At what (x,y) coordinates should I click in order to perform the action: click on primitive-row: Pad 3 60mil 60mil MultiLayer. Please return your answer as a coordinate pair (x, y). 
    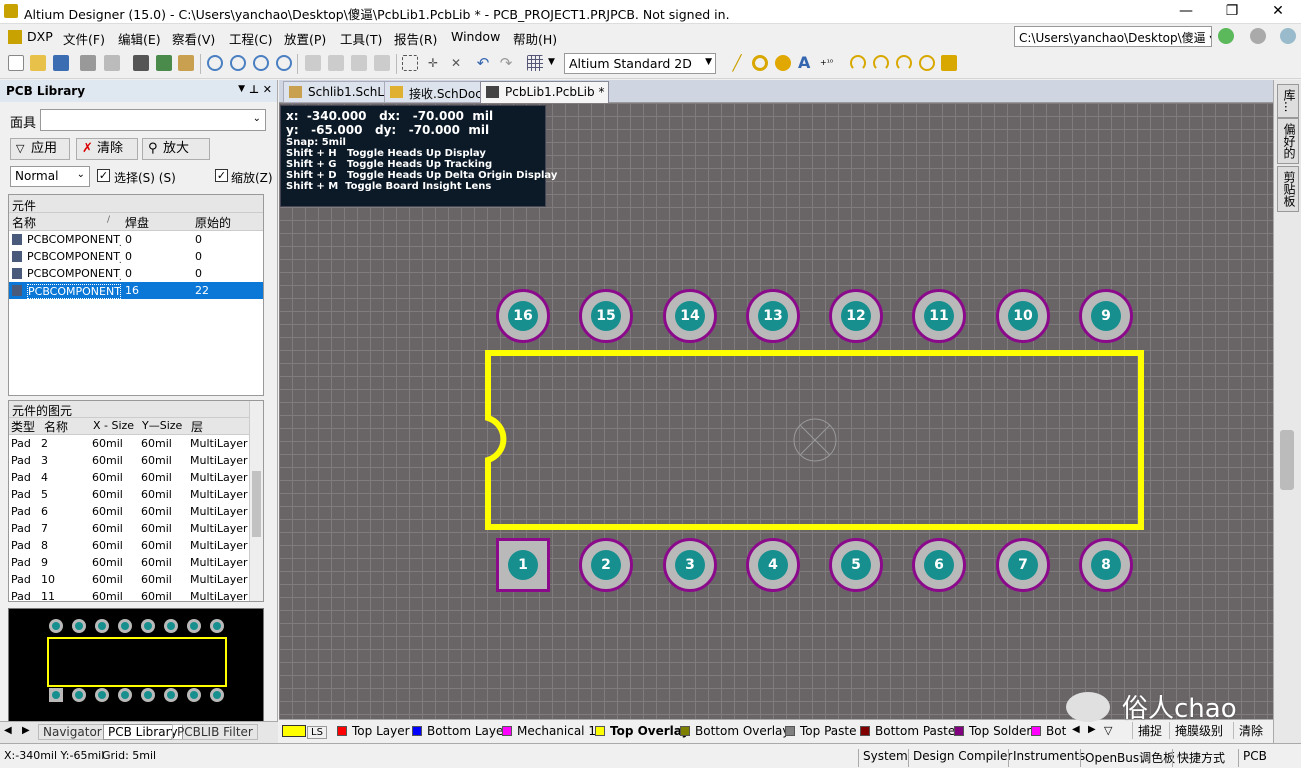
    Looking at the image, I should click on (136, 460).